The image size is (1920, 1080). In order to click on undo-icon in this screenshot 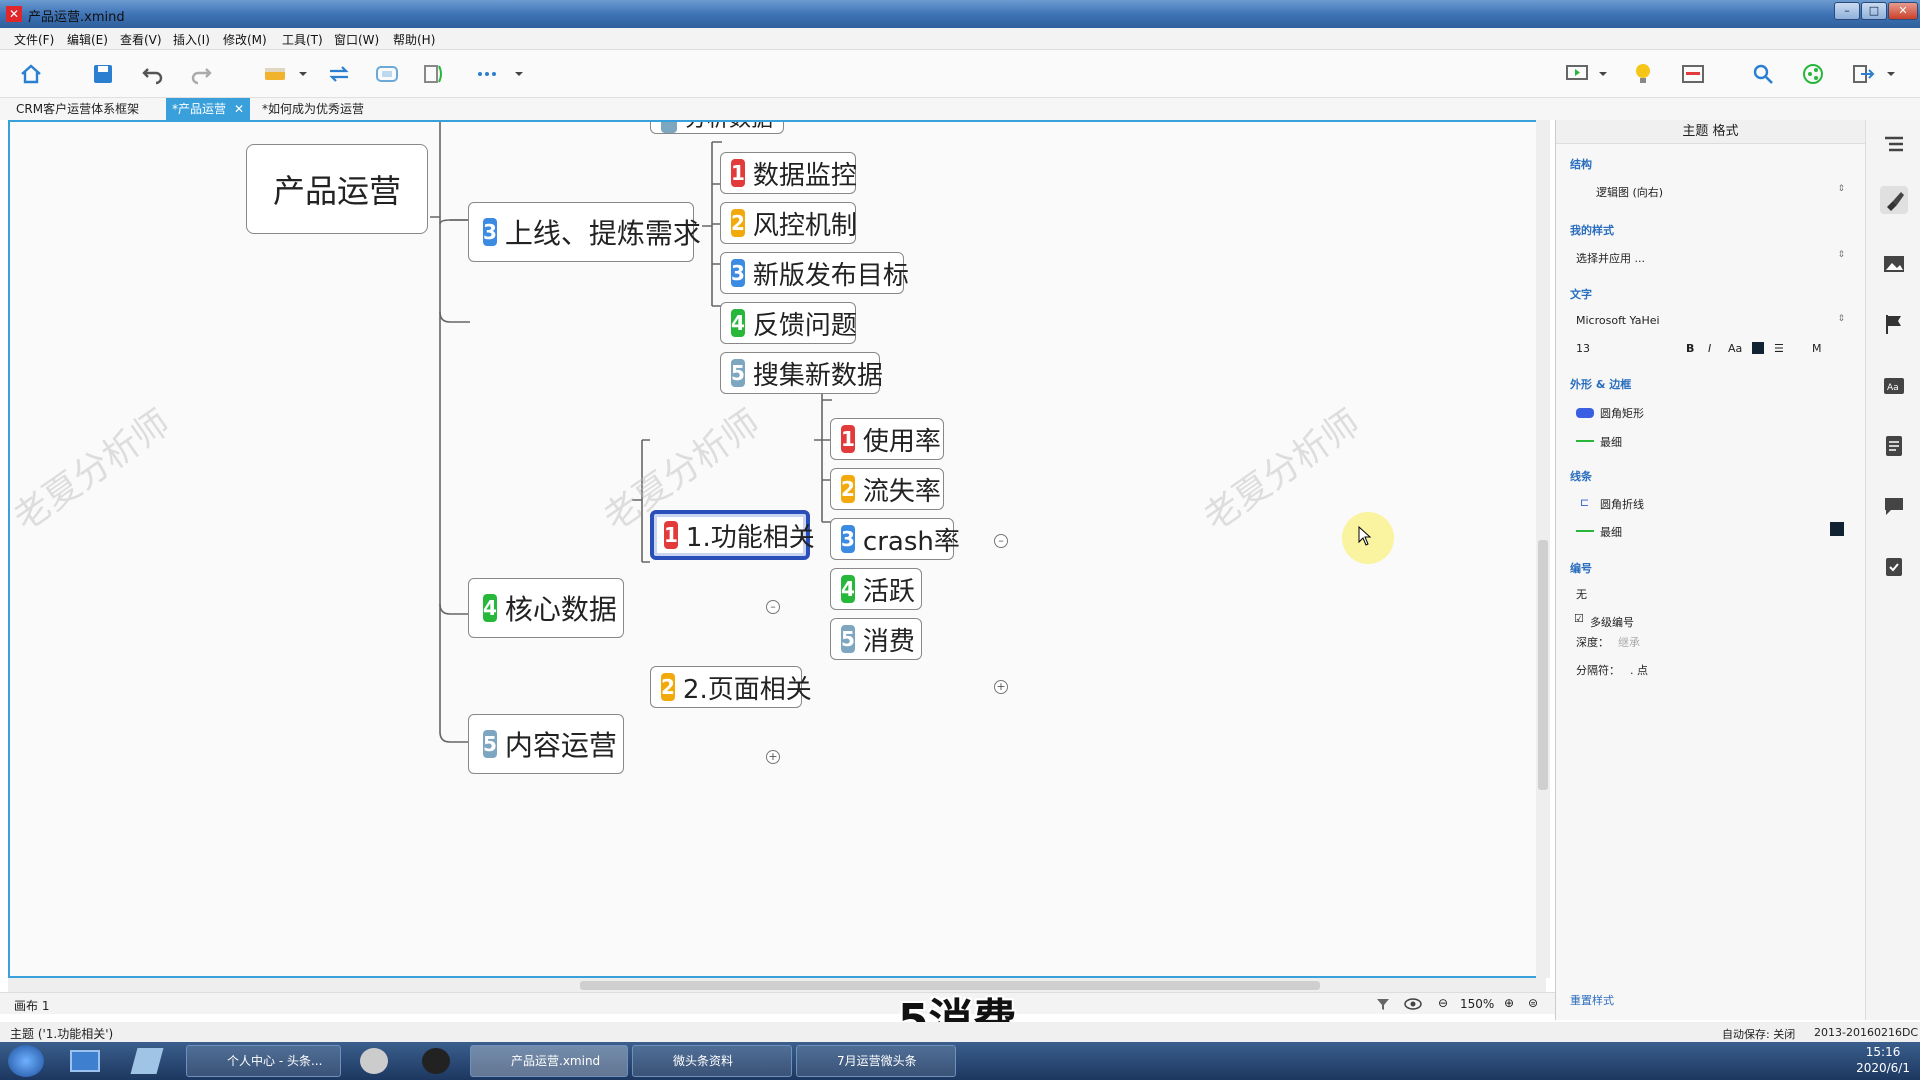, I will do `click(153, 74)`.